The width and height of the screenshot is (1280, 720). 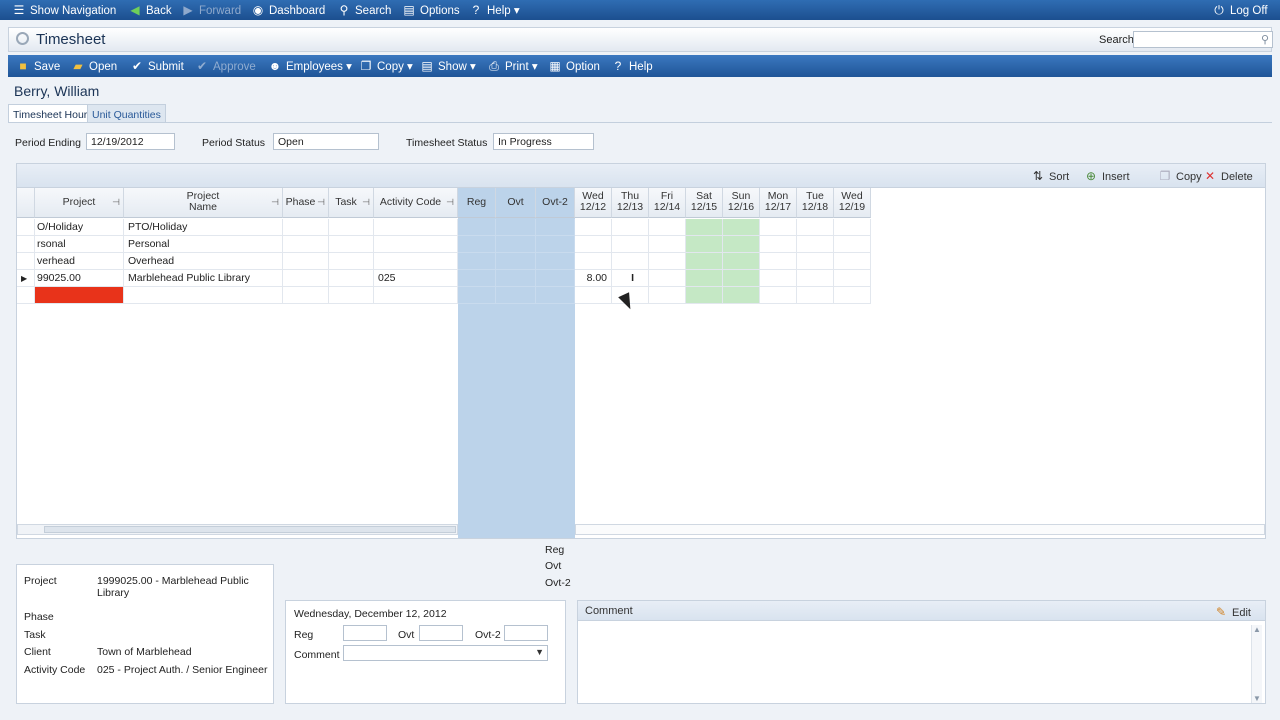 What do you see at coordinates (1050, 176) in the screenshot?
I see `sort-button: ⇅ Sort` at bounding box center [1050, 176].